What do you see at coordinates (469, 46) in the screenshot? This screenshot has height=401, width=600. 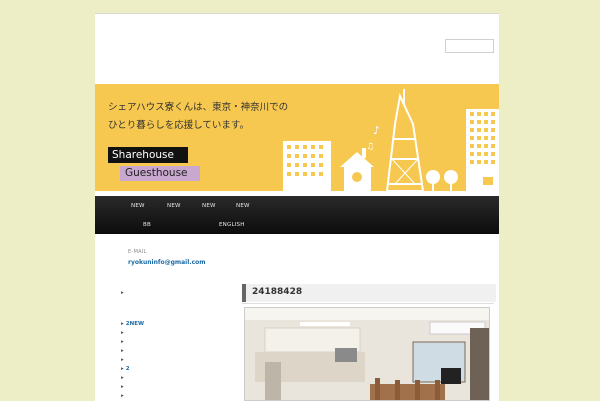 I see `search-input` at bounding box center [469, 46].